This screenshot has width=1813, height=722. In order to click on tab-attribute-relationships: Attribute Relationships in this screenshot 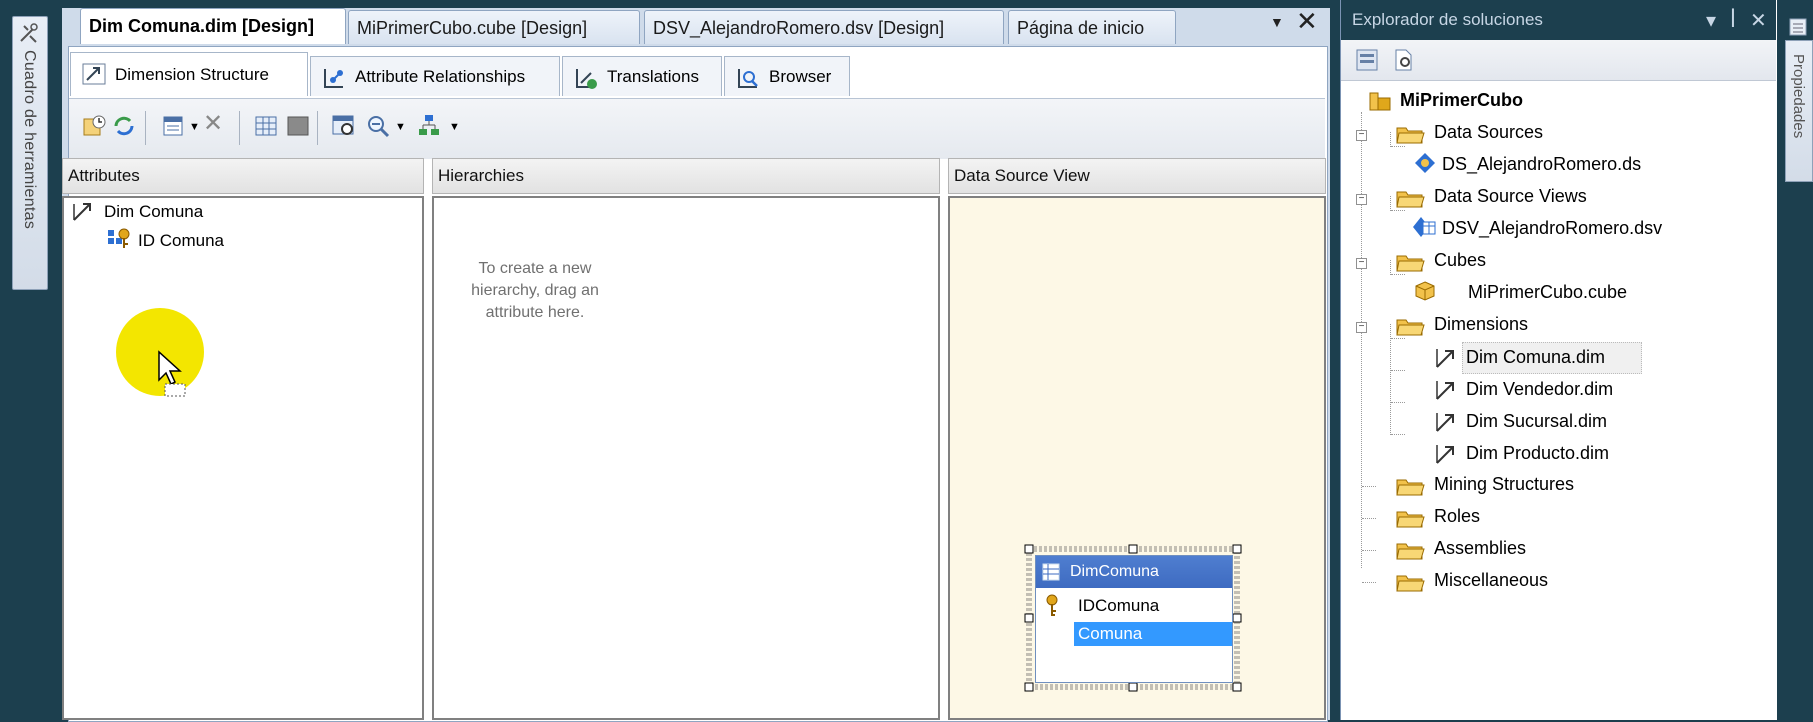, I will do `click(435, 76)`.